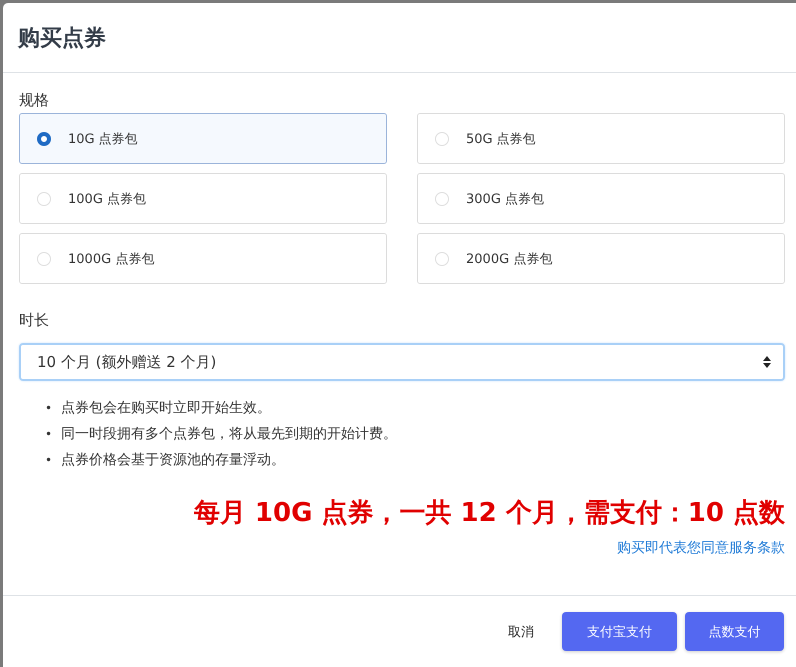  Describe the element at coordinates (166, 408) in the screenshot. I see `note-text: 点券包会在购买时立即开始生效。` at that location.